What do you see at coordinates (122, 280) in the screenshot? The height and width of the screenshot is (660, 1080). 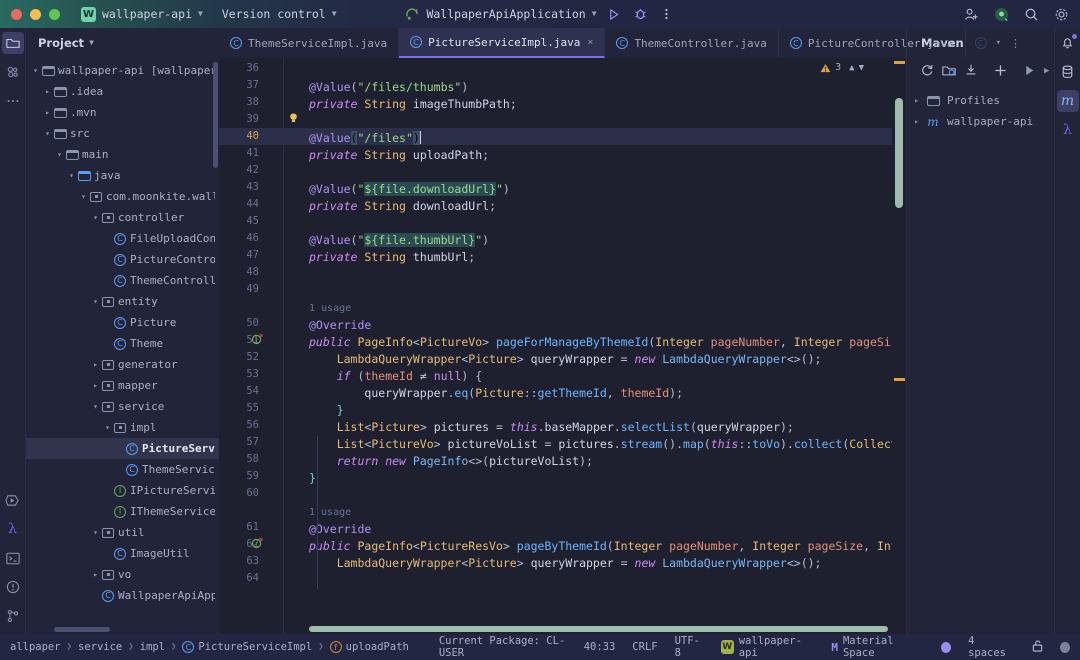 I see `project-tree-item: C ThemeControlle` at bounding box center [122, 280].